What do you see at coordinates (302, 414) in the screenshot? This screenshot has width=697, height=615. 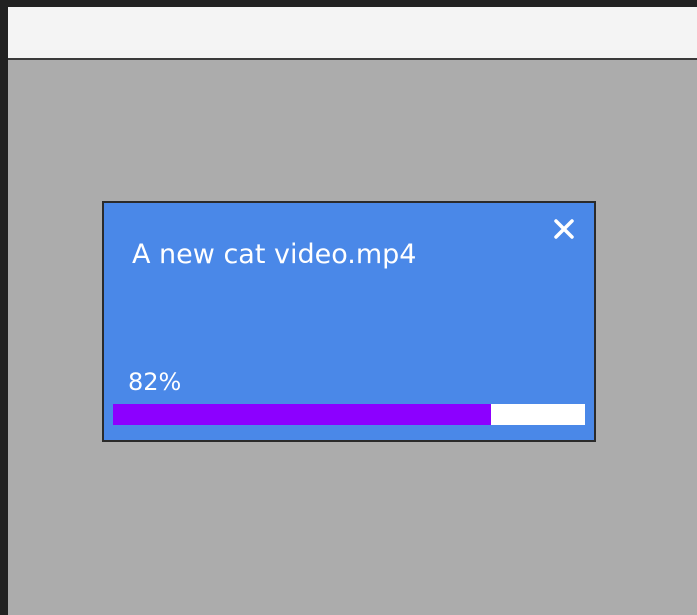 I see `progress-bar-fill` at bounding box center [302, 414].